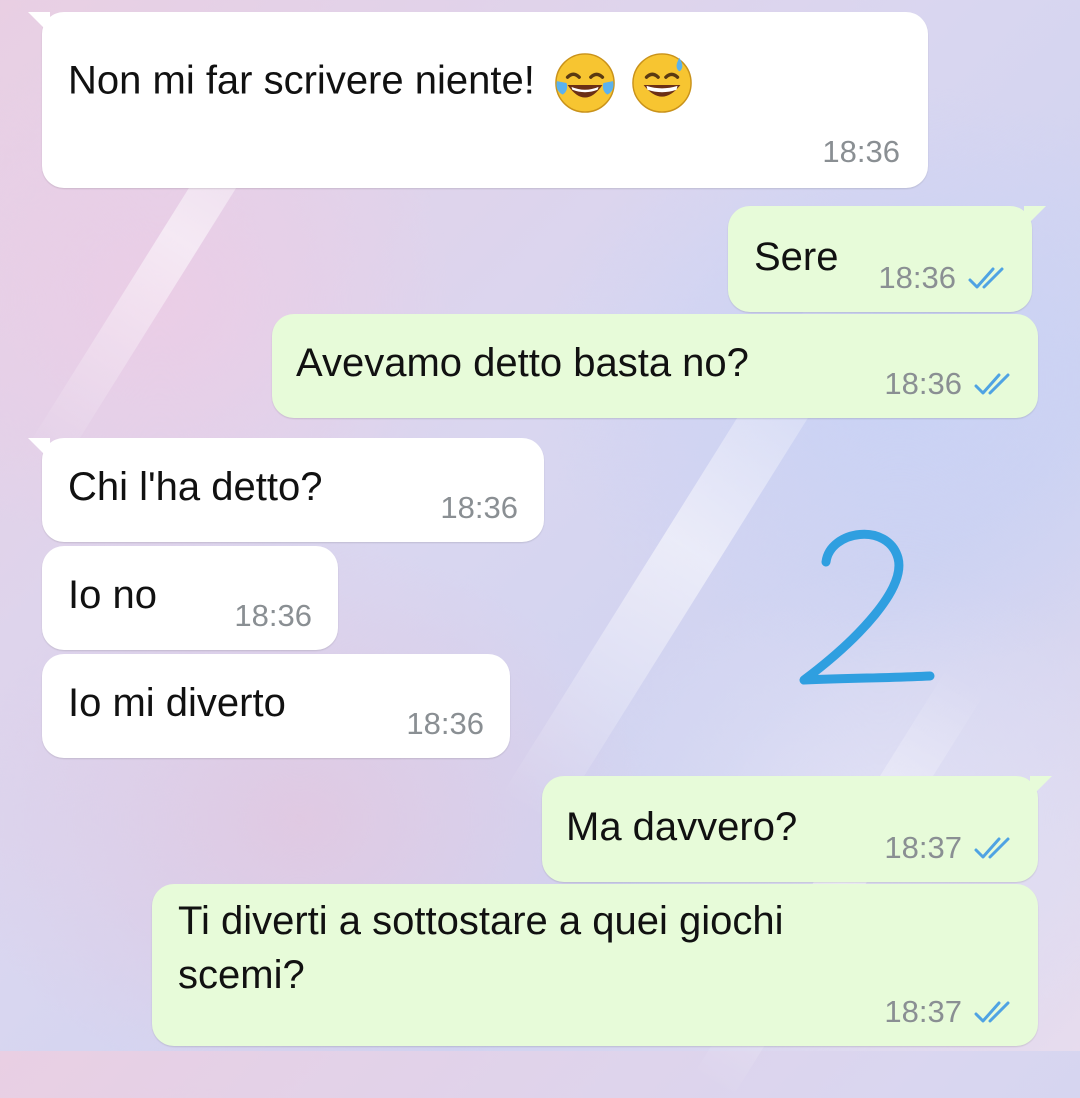 The width and height of the screenshot is (1080, 1098). What do you see at coordinates (522, 363) in the screenshot?
I see `message-text: Avevamo detto basta no?` at bounding box center [522, 363].